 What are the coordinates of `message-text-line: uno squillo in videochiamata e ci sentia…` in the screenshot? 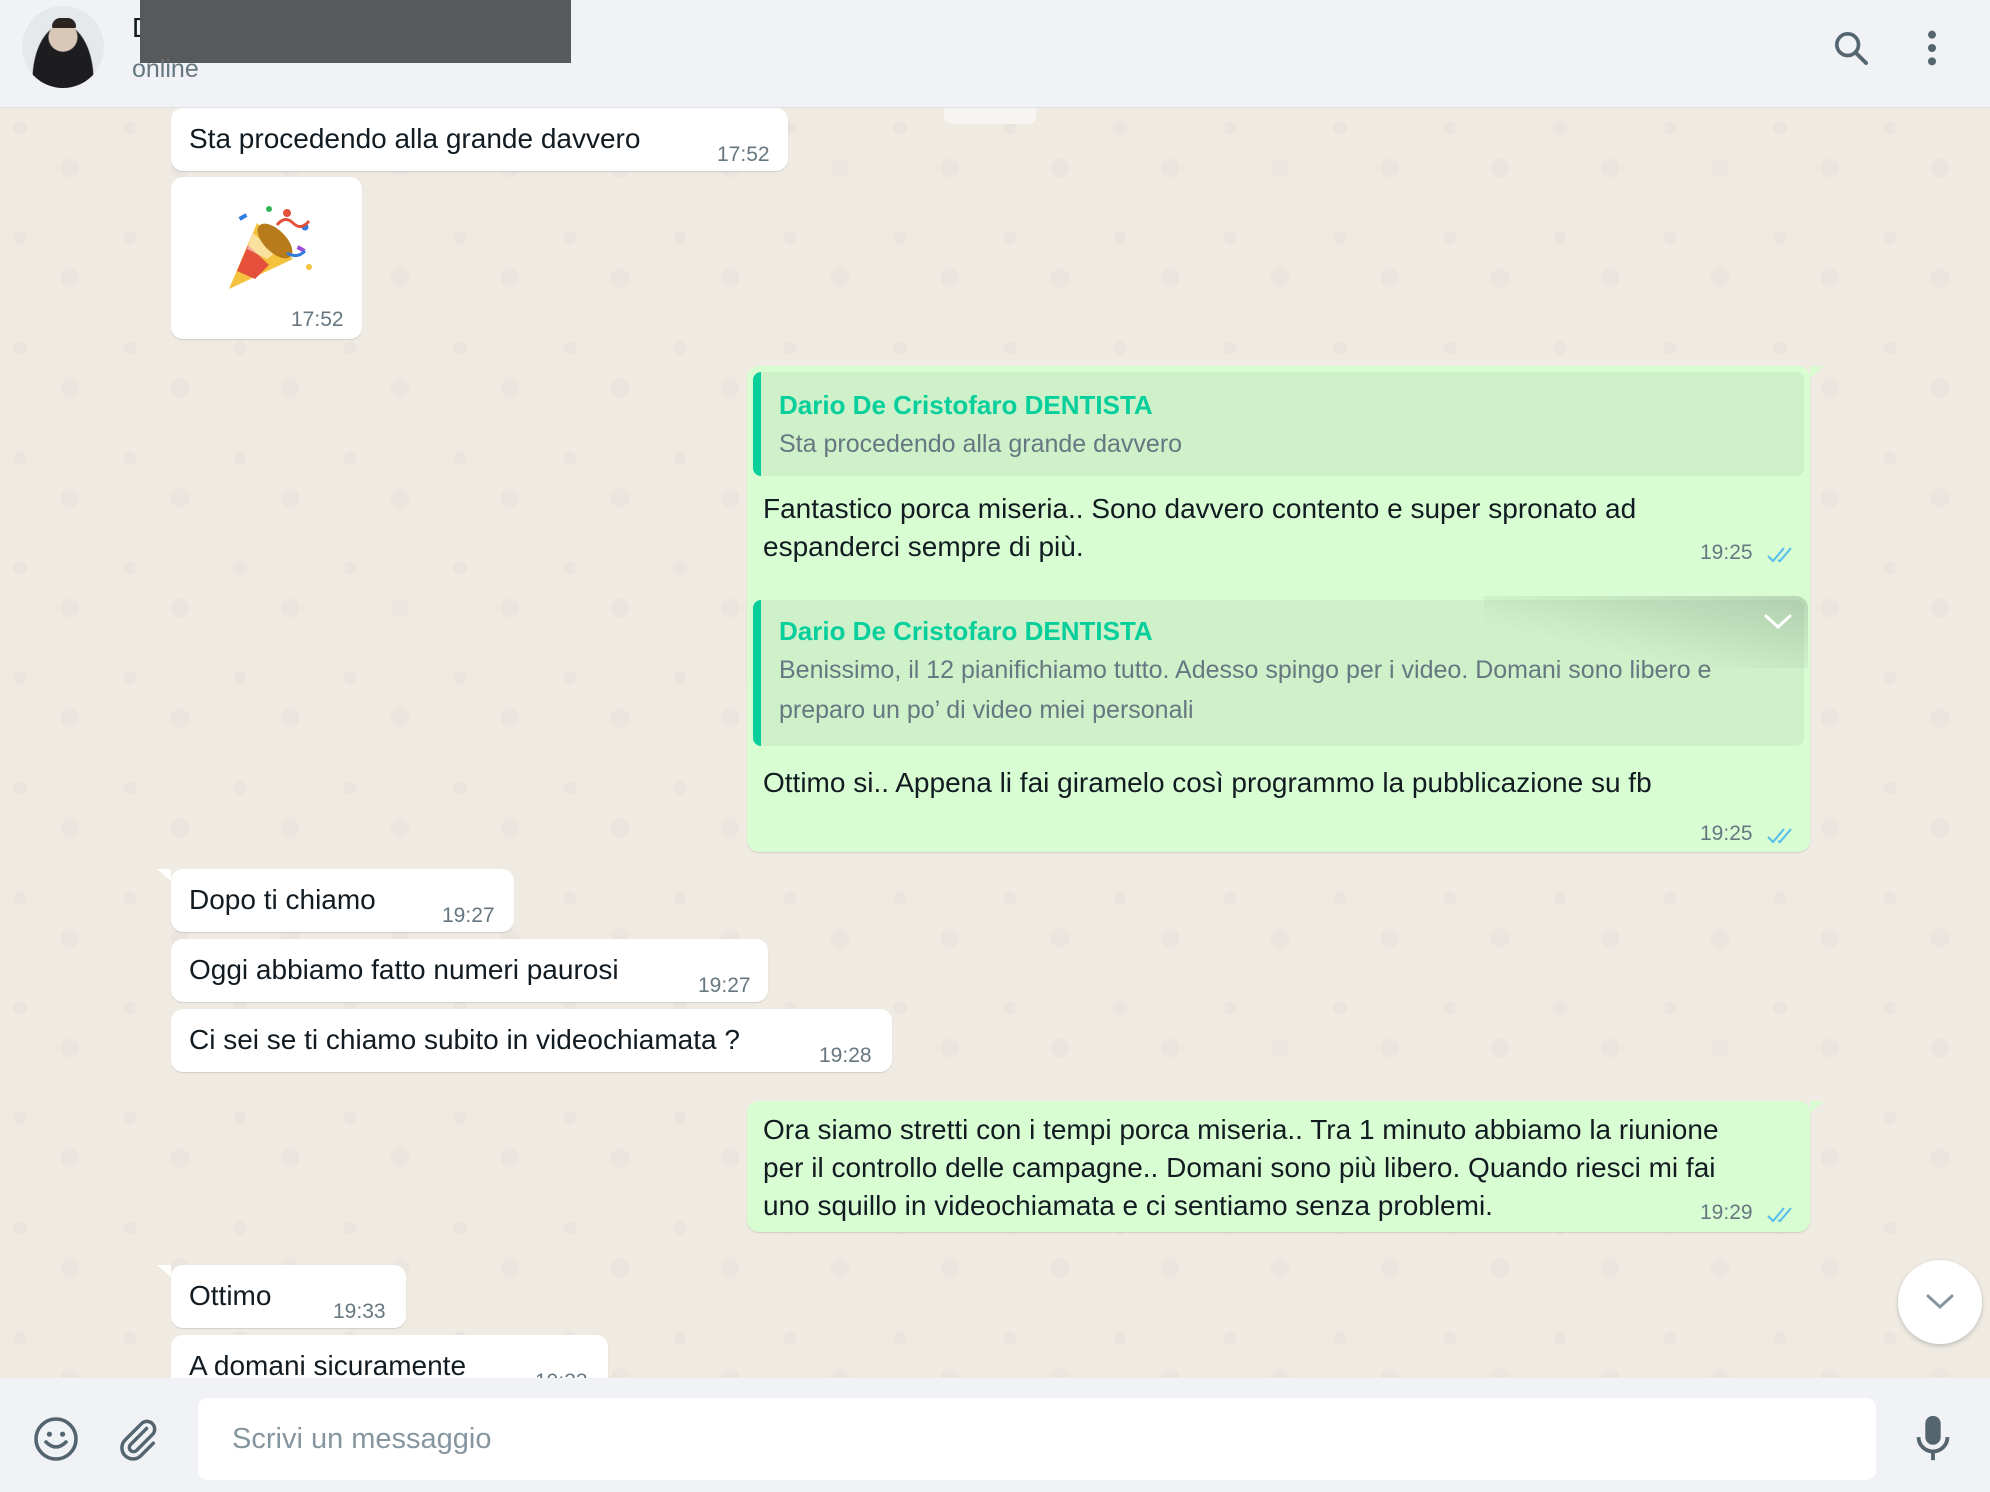 It's located at (1128, 1205).